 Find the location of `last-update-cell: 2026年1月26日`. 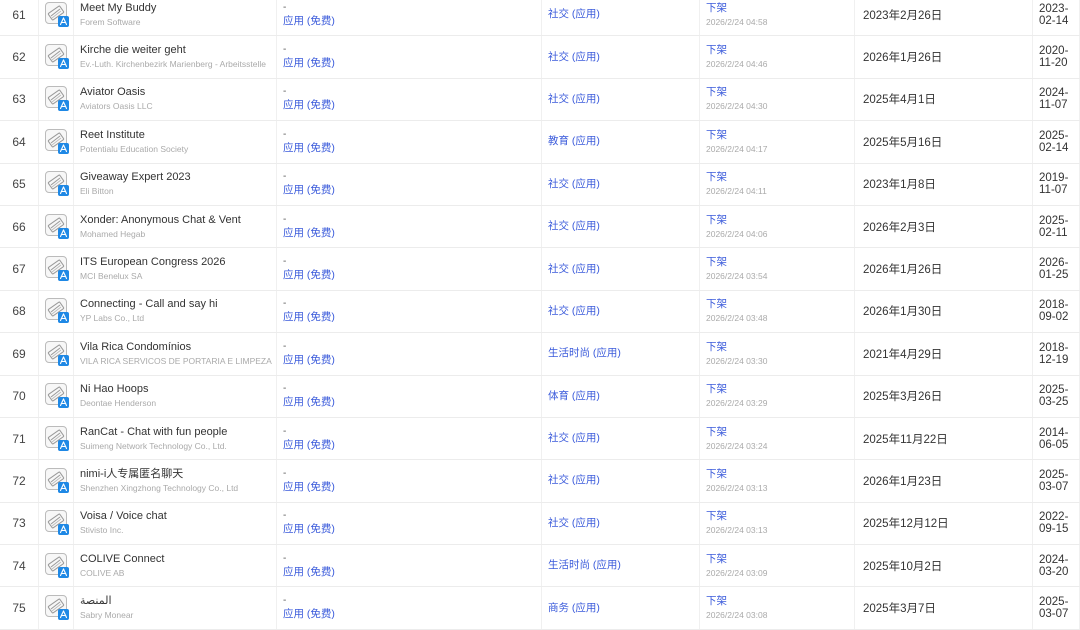

last-update-cell: 2026年1月26日 is located at coordinates (943, 269).